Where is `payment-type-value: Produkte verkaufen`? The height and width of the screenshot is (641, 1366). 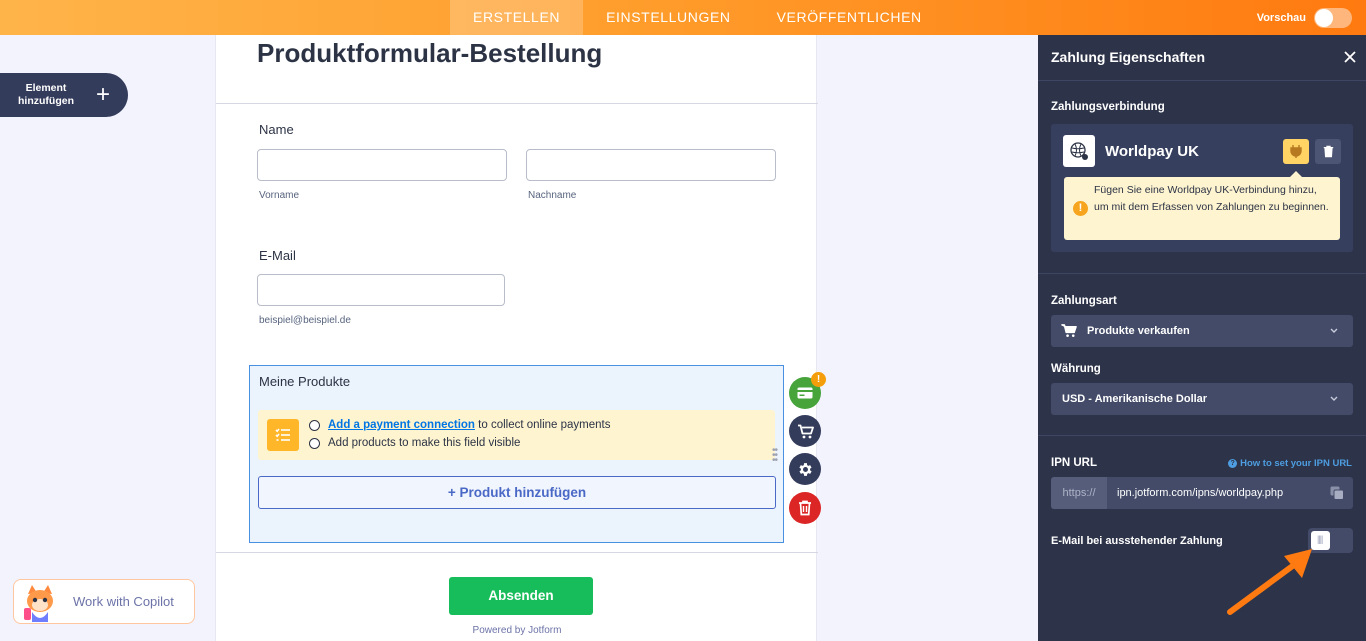
payment-type-value: Produkte verkaufen is located at coordinates (1138, 331).